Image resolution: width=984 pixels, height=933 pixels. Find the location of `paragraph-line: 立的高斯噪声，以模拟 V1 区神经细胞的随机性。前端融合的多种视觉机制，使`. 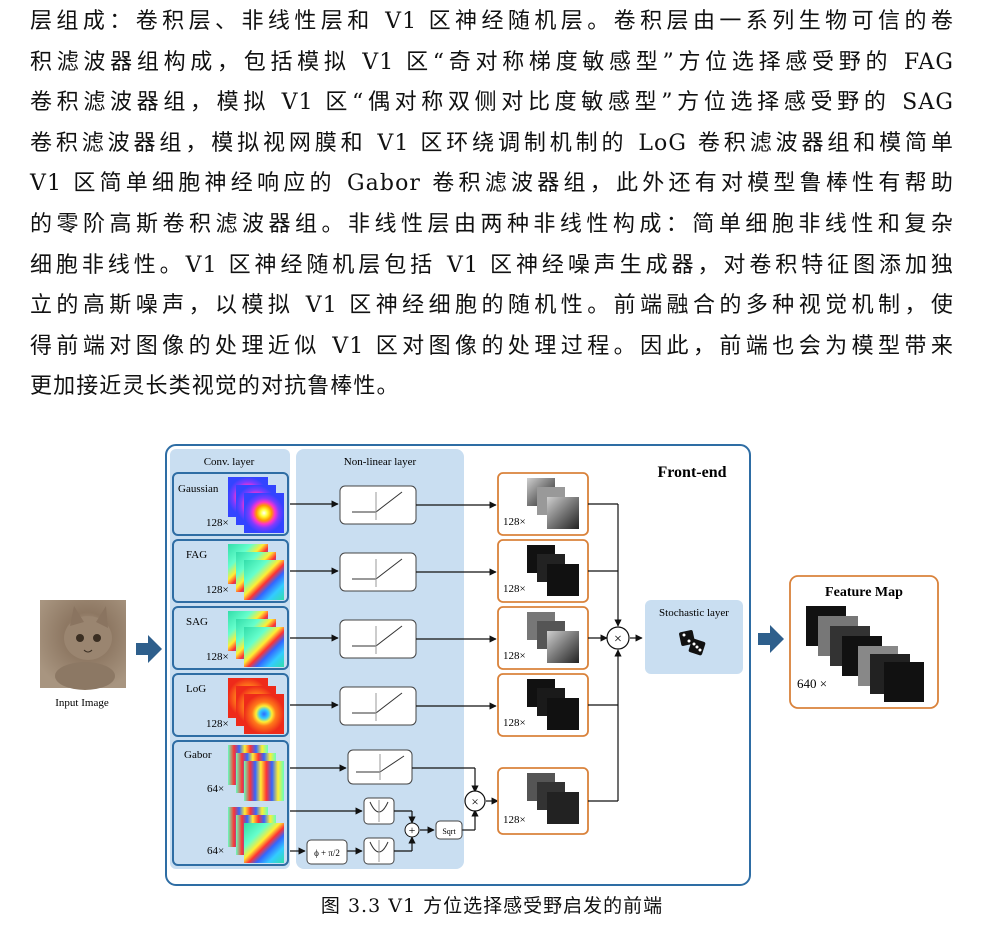

paragraph-line: 立的高斯噪声，以模拟 V1 区神经细胞的随机性。前端融合的多种视觉机制，使 is located at coordinates (492, 306).